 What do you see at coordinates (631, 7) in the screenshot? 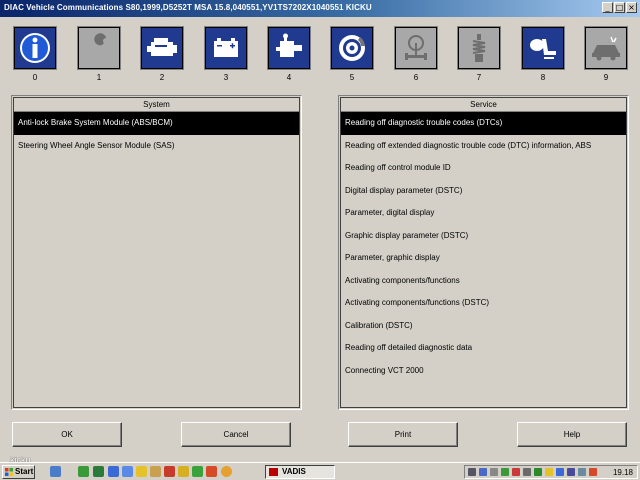
I see `close-button: ×` at bounding box center [631, 7].